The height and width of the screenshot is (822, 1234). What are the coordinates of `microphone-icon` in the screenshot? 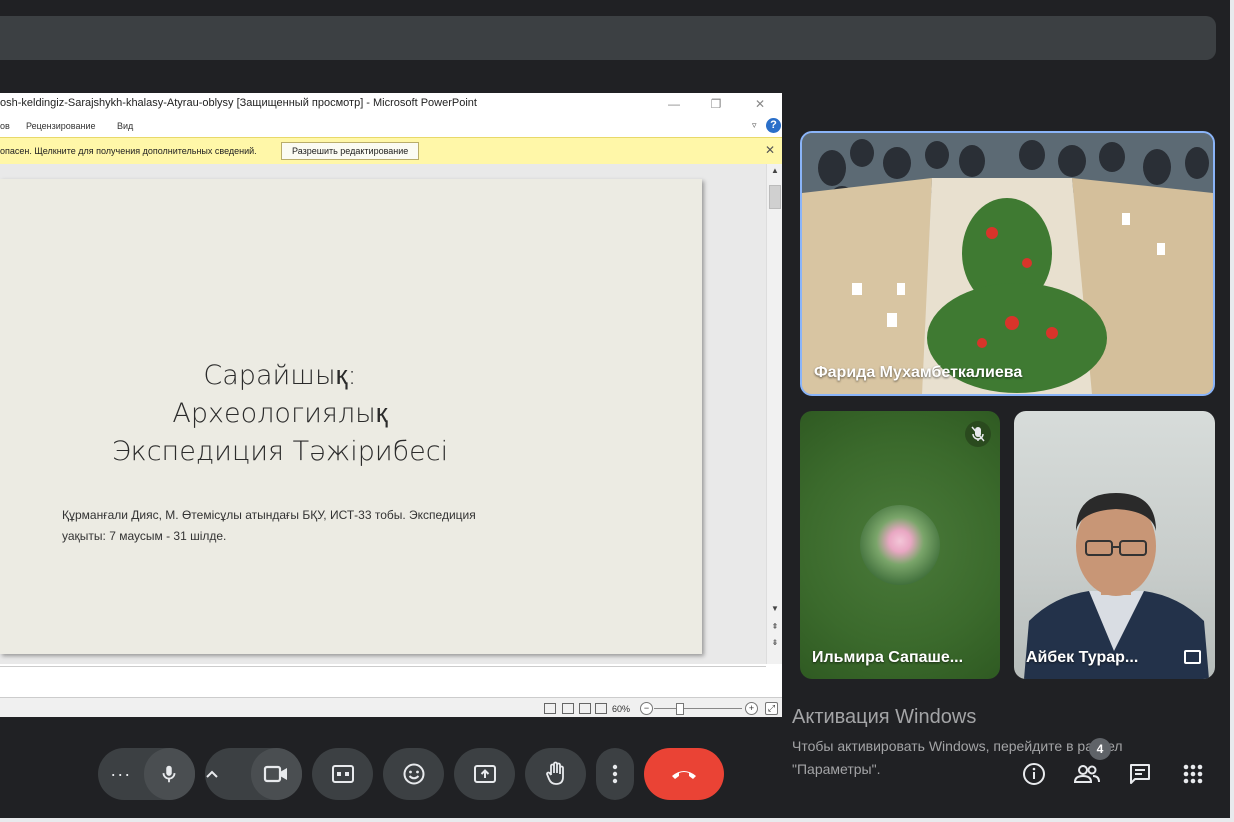 It's located at (169, 774).